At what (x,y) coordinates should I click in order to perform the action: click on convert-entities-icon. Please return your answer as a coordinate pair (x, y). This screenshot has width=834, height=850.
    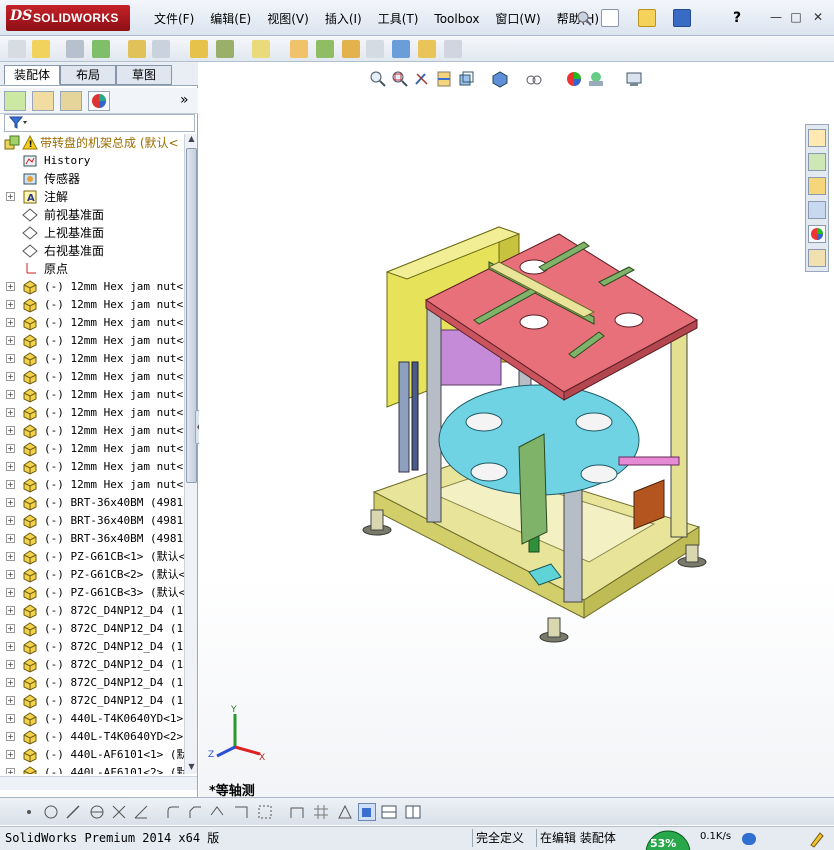
    Looking at the image, I should click on (265, 812).